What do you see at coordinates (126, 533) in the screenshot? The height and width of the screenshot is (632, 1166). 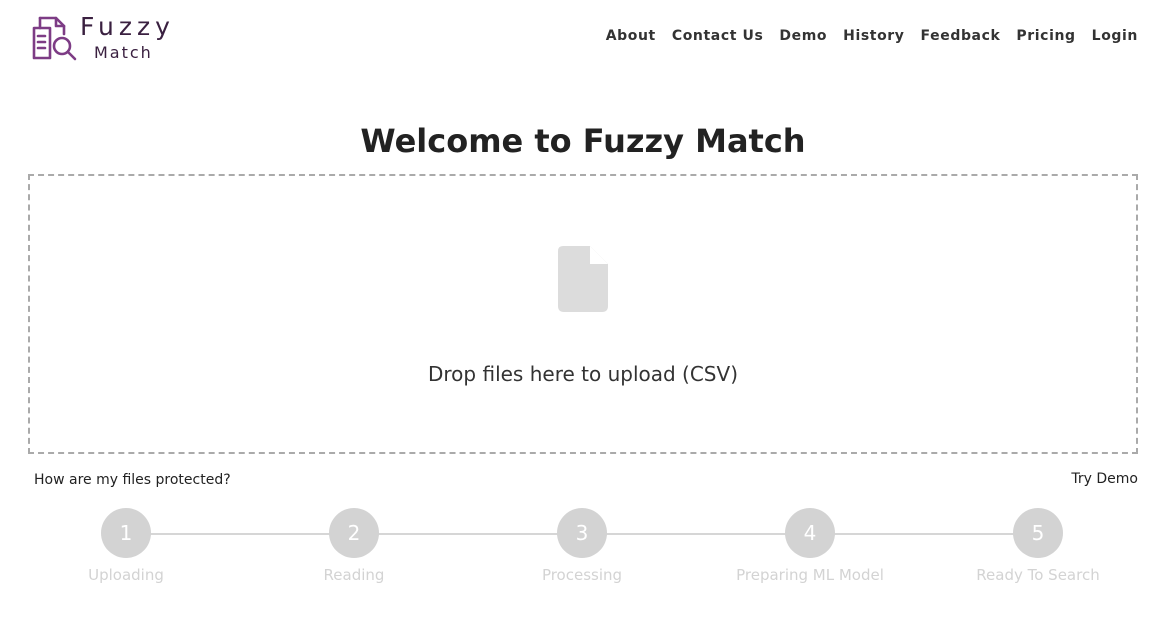 I see `step-number: 1` at bounding box center [126, 533].